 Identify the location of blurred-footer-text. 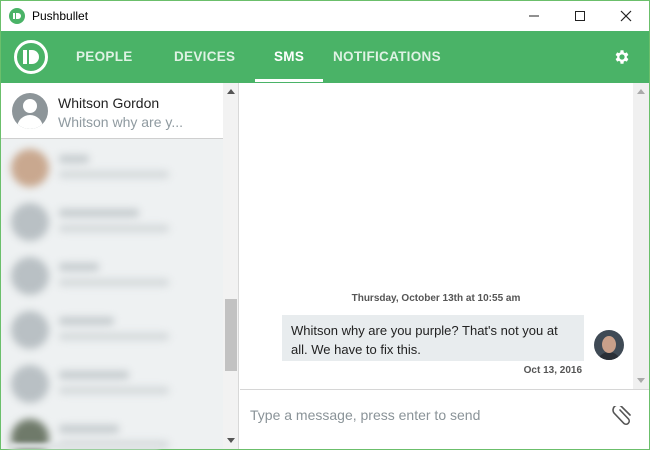
(84, 446).